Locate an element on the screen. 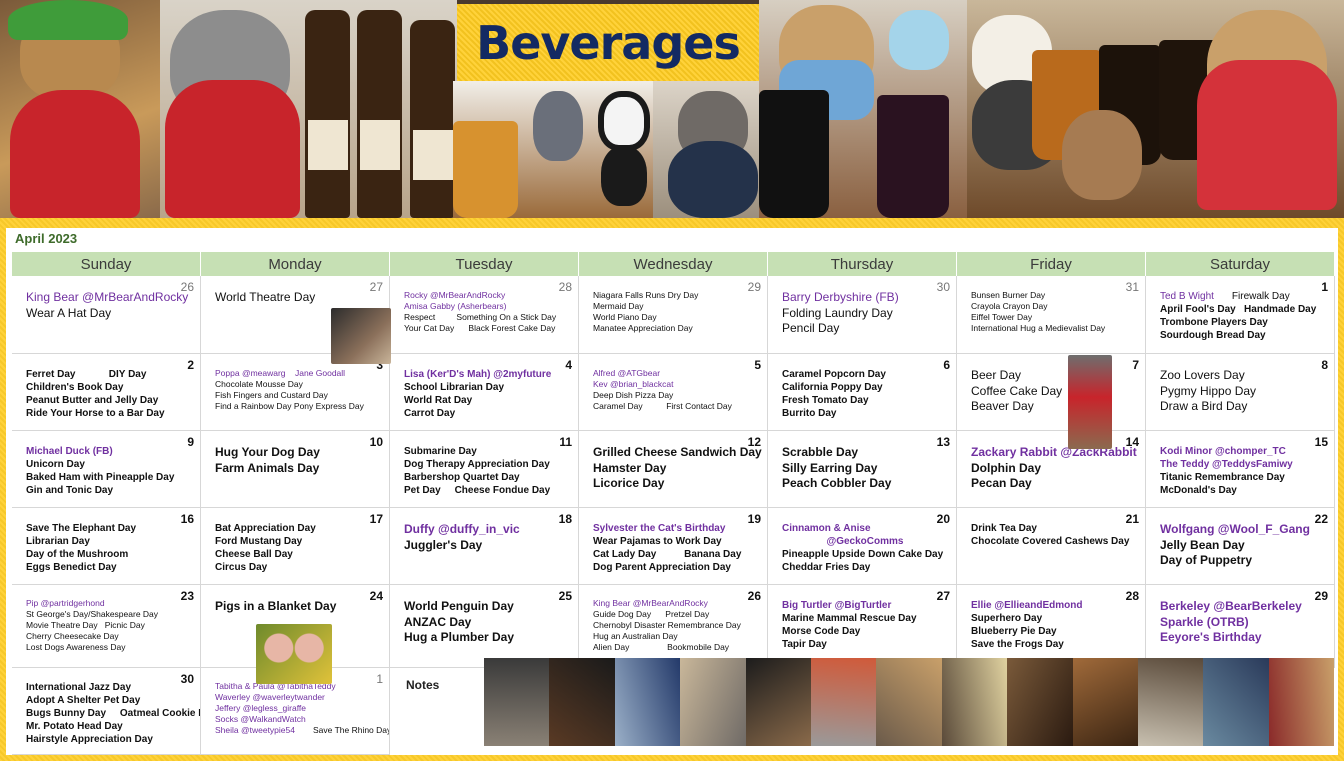 This screenshot has height=761, width=1344. weekday-header-wednesday: Wednesday is located at coordinates (673, 264).